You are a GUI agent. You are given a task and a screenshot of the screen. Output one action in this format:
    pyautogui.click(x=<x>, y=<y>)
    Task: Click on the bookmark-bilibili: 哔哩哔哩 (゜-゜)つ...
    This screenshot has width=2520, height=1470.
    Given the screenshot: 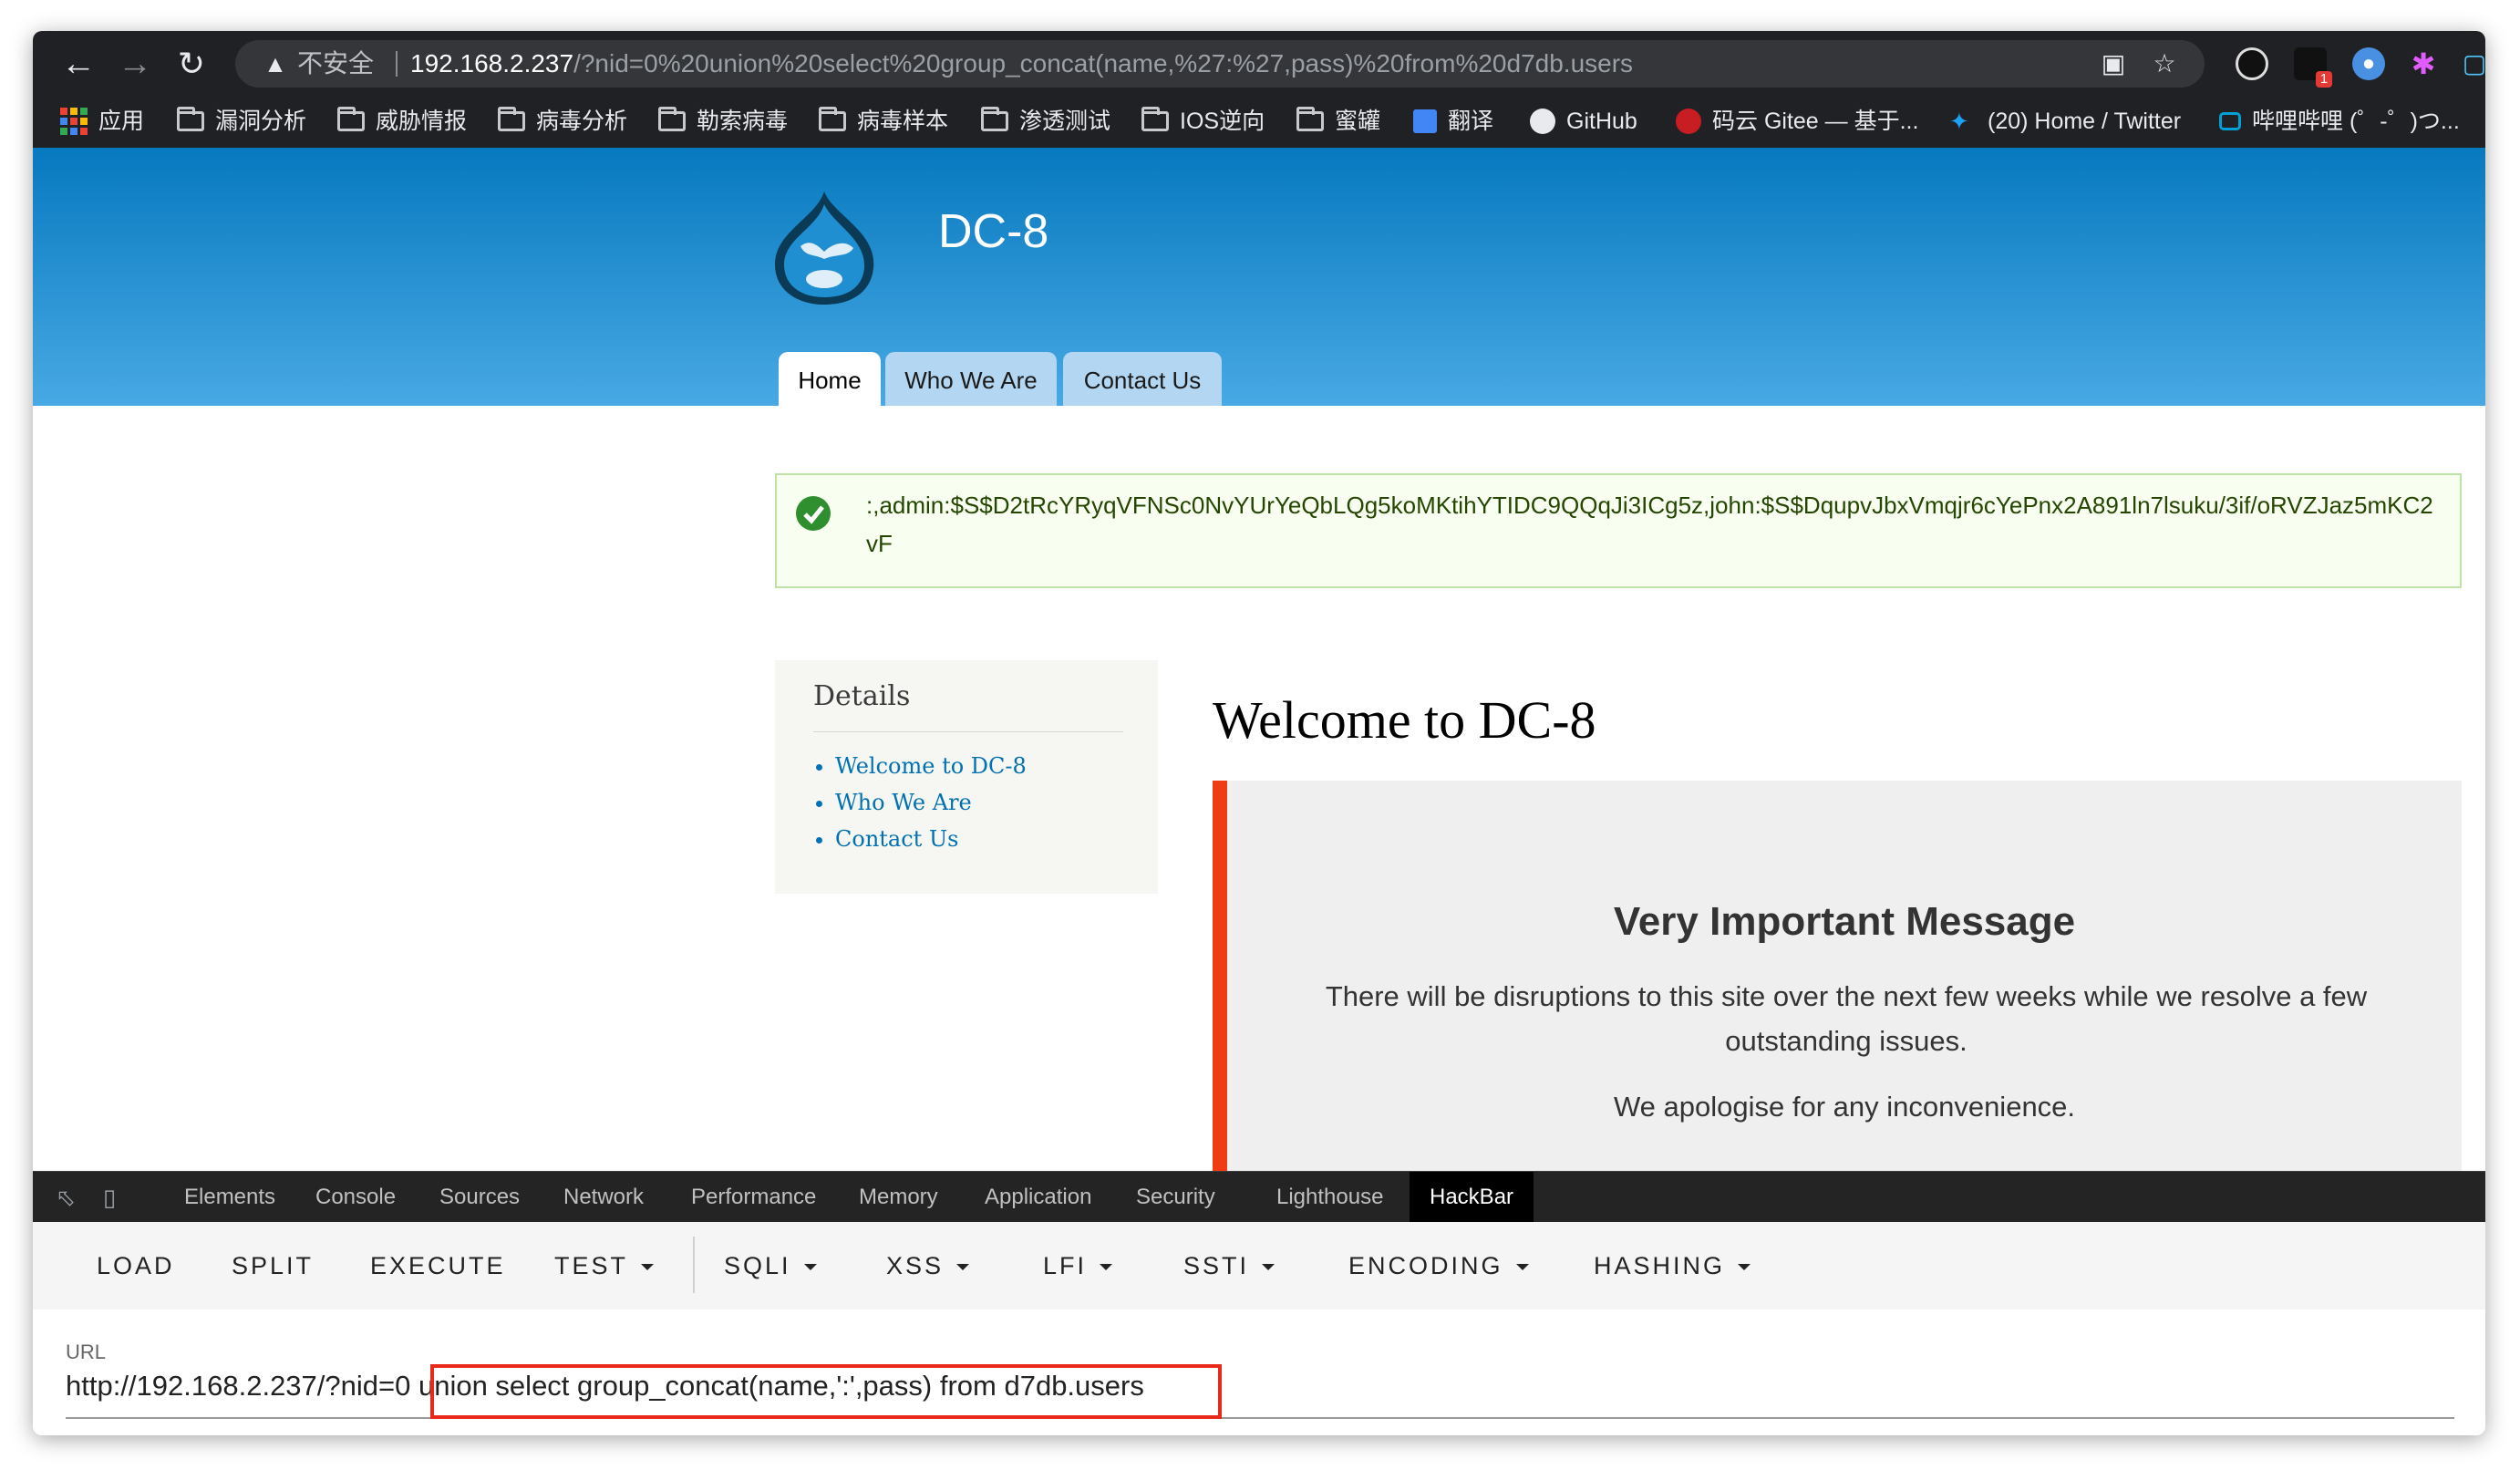 What is the action you would take?
    pyautogui.click(x=2339, y=121)
    